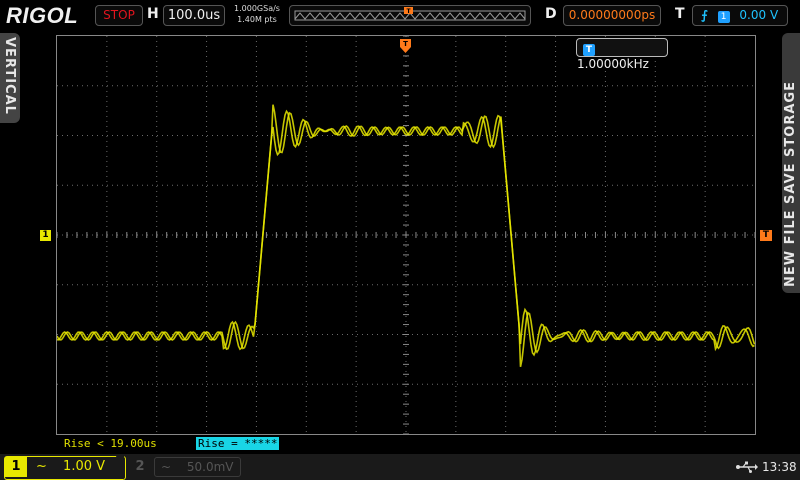 This screenshot has width=800, height=480. I want to click on brand-logo: RIGOL, so click(42, 15).